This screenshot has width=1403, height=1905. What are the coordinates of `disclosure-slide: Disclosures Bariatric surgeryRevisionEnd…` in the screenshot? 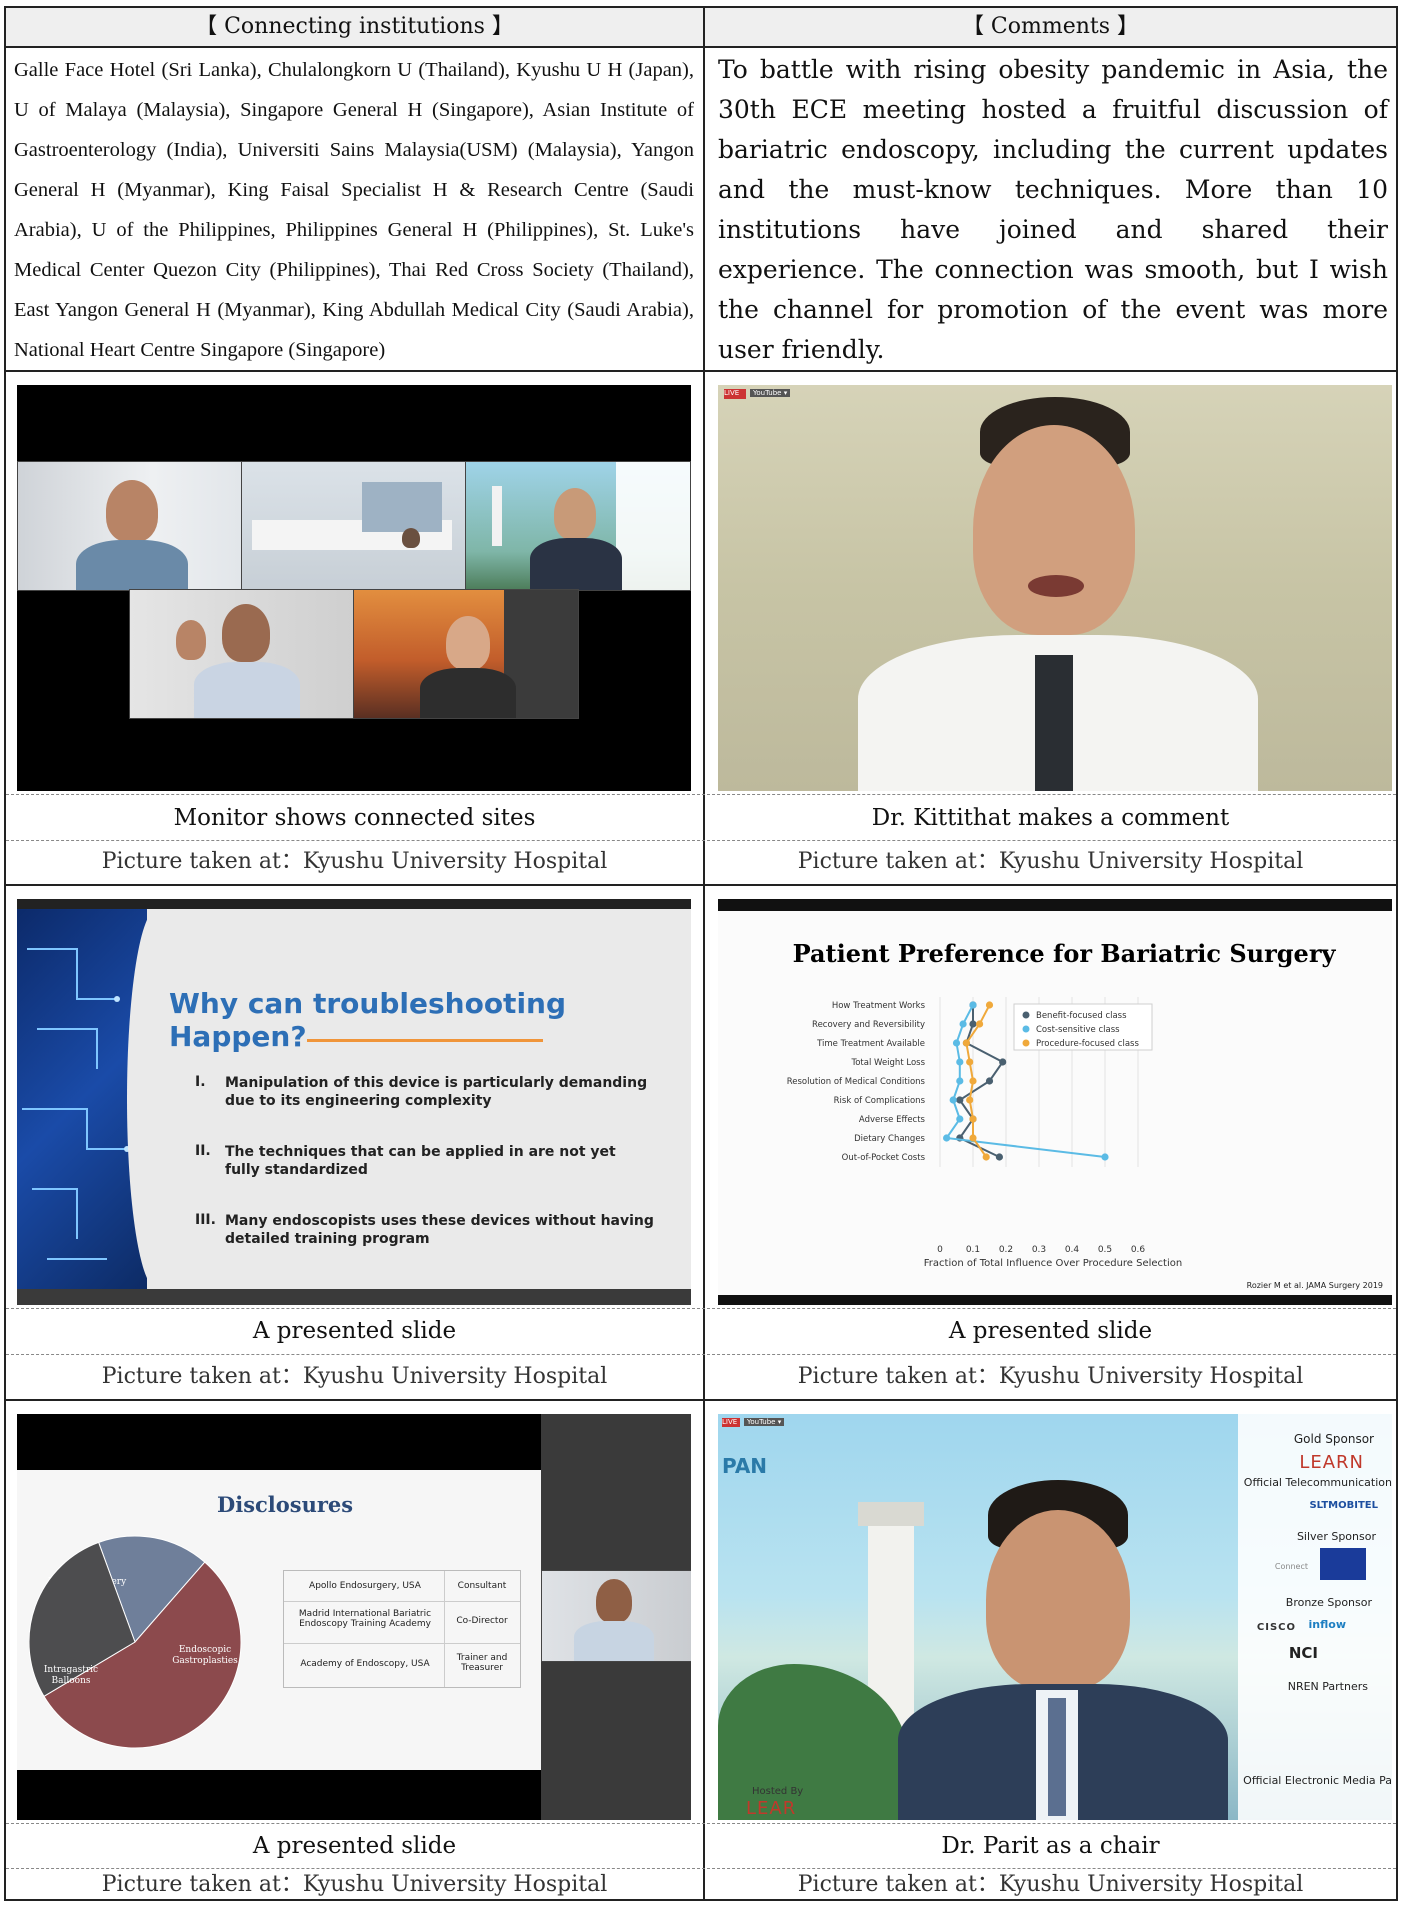 It's located at (279, 1620).